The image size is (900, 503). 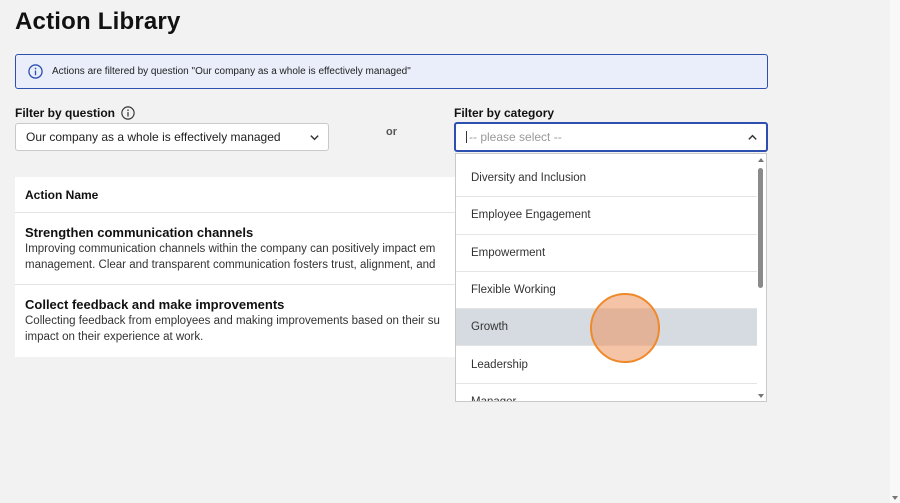 What do you see at coordinates (752, 137) in the screenshot?
I see `chevron-up-icon` at bounding box center [752, 137].